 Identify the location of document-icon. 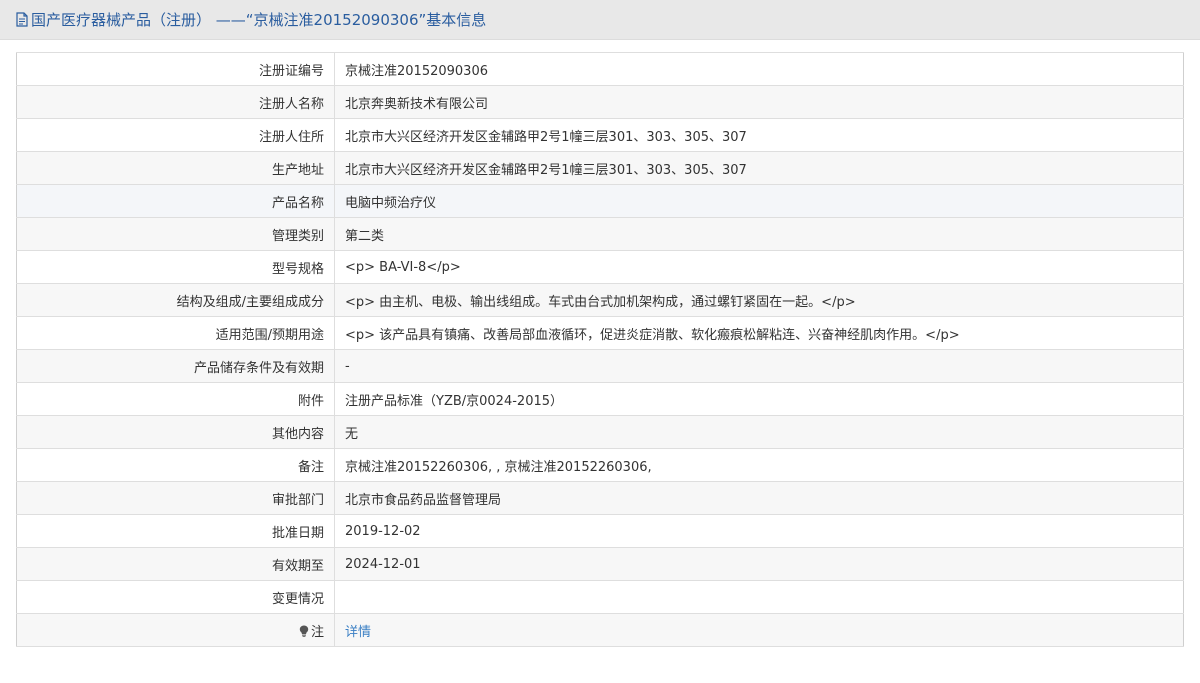
(22, 19).